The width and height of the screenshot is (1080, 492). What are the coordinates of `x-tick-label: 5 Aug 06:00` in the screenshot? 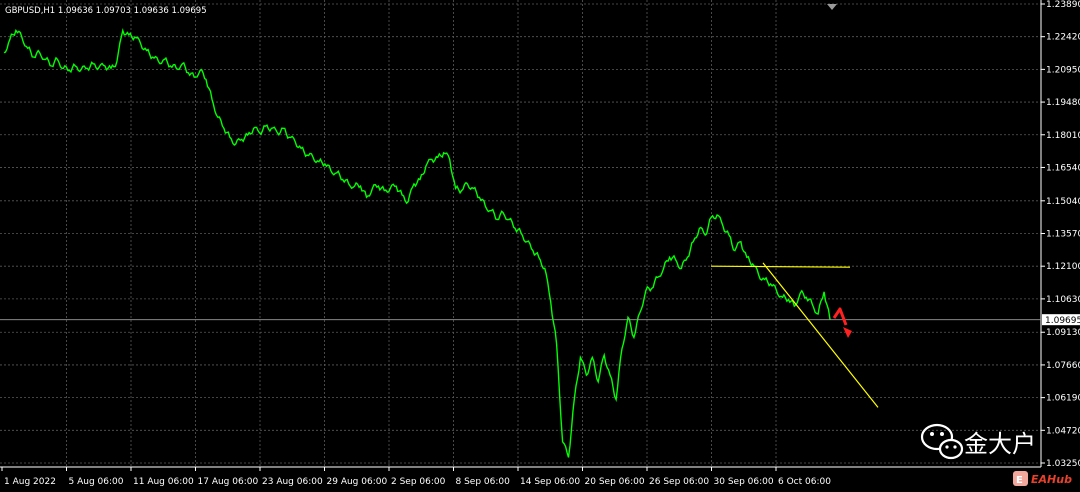 It's located at (96, 482).